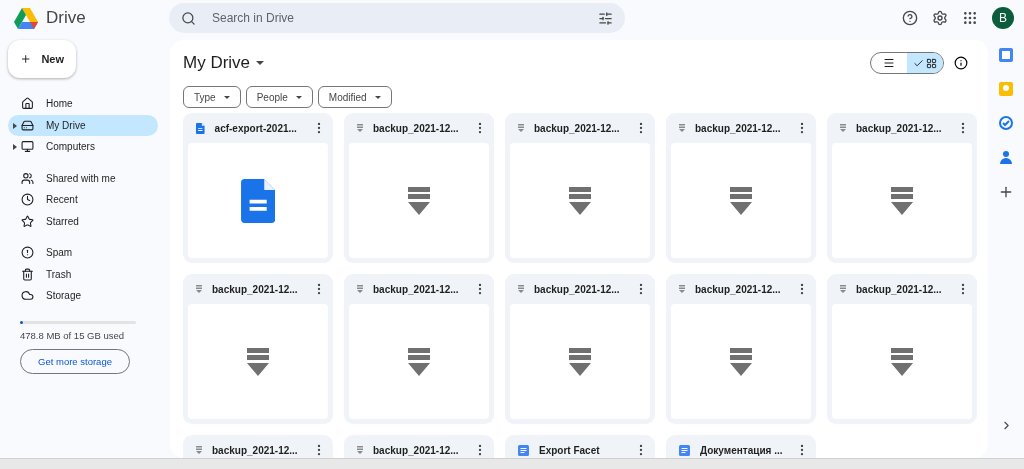 This screenshot has width=1024, height=469. What do you see at coordinates (27, 296) in the screenshot?
I see `cloud-icon` at bounding box center [27, 296].